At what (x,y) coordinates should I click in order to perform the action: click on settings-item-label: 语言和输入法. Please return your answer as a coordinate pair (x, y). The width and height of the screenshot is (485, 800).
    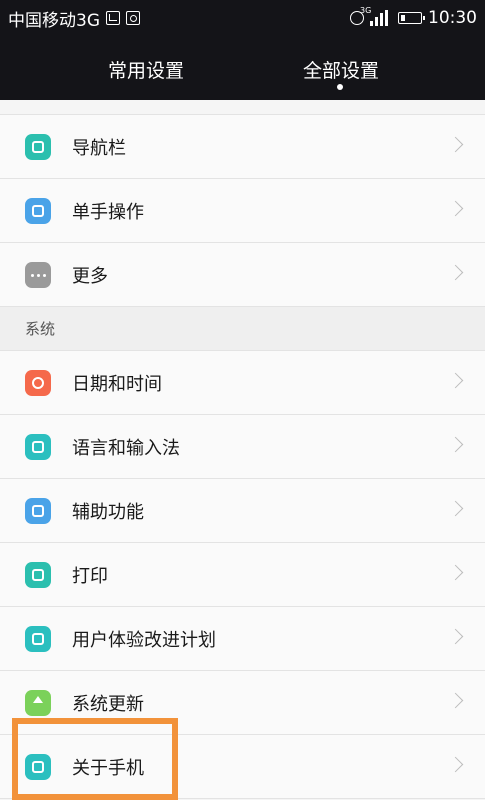
    Looking at the image, I should click on (126, 448).